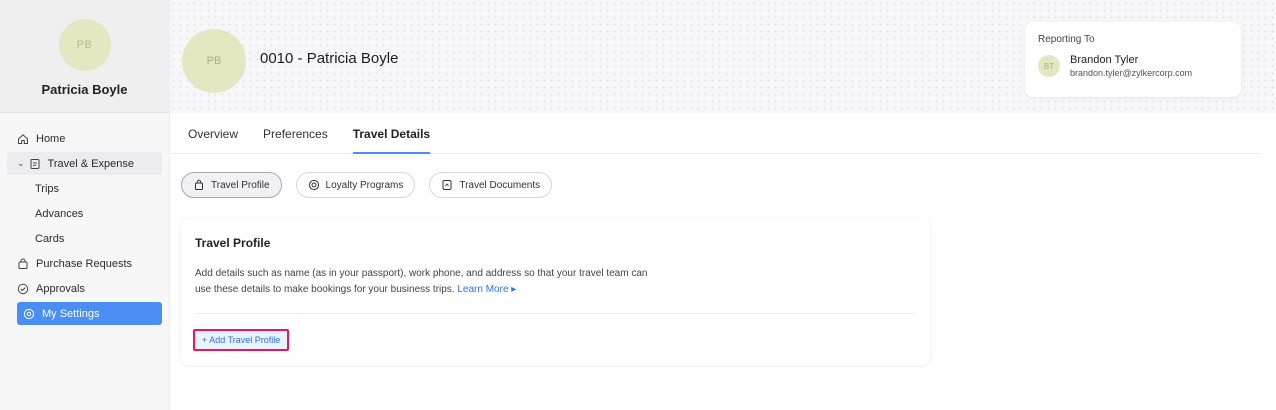  Describe the element at coordinates (89, 213) in the screenshot. I see `sidebar-item-advances: Advances` at that location.